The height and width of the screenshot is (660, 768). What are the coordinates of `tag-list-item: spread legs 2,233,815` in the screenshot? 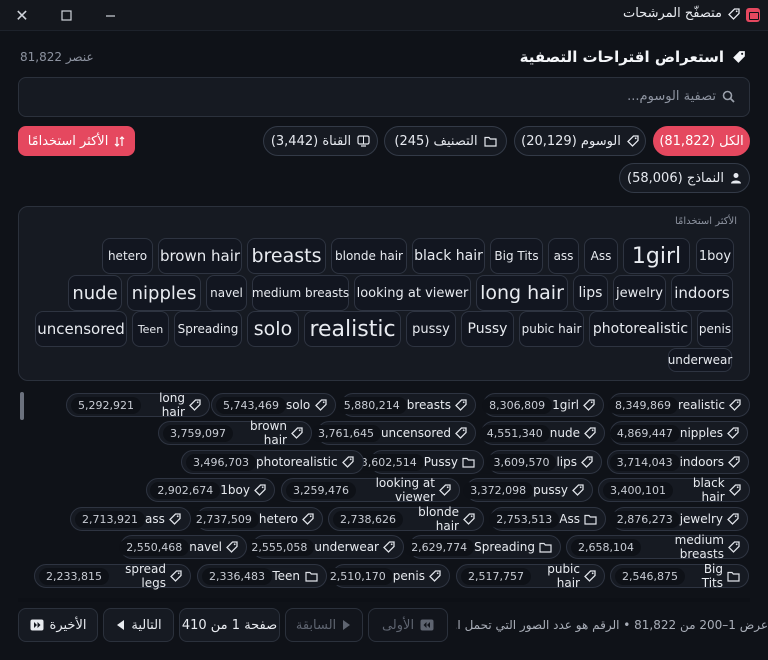 It's located at (112, 576).